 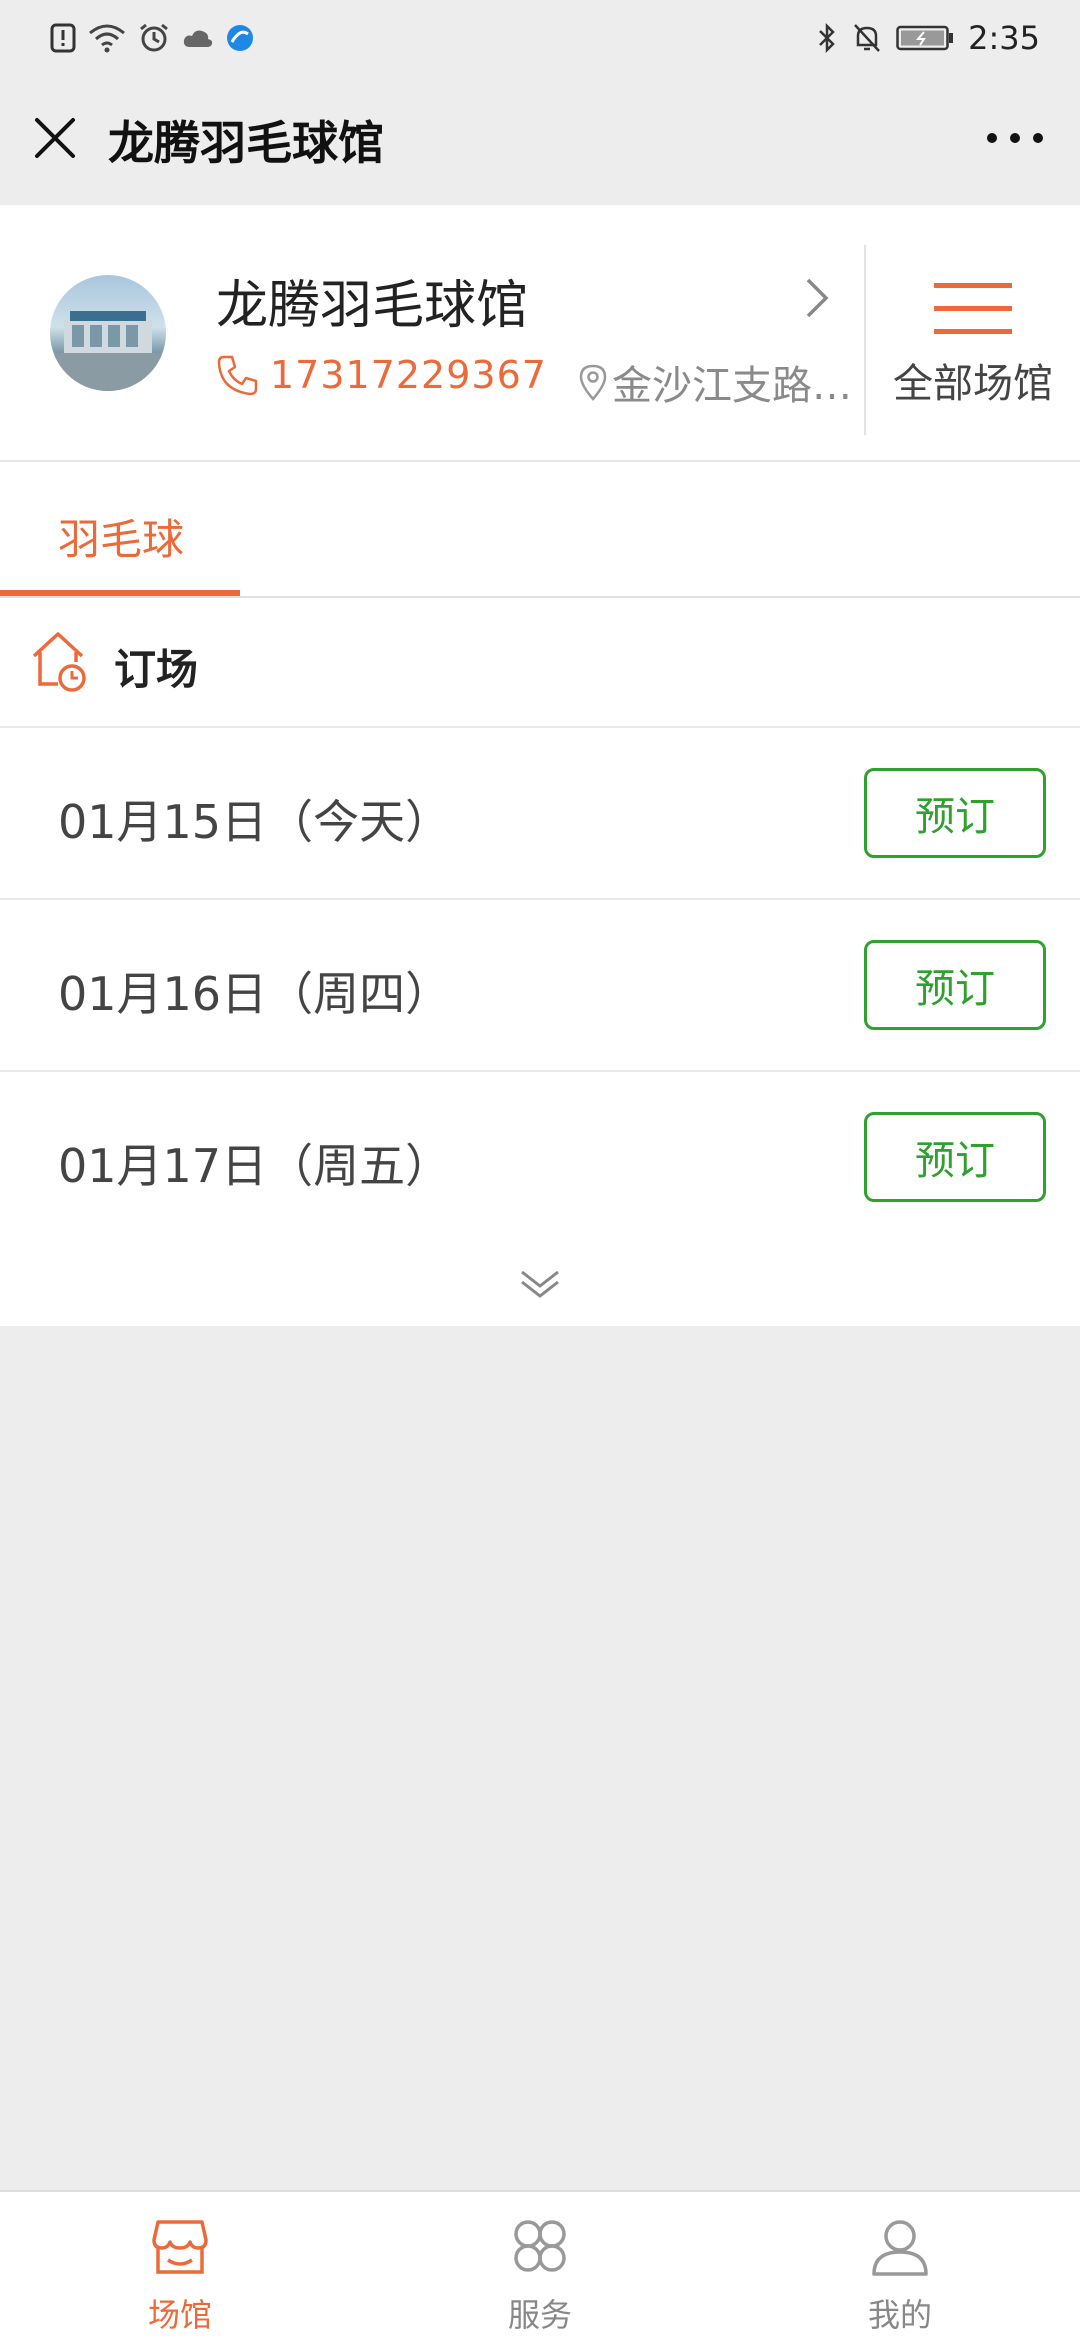 I want to click on tab-badminton: 羽毛球, so click(x=120, y=529).